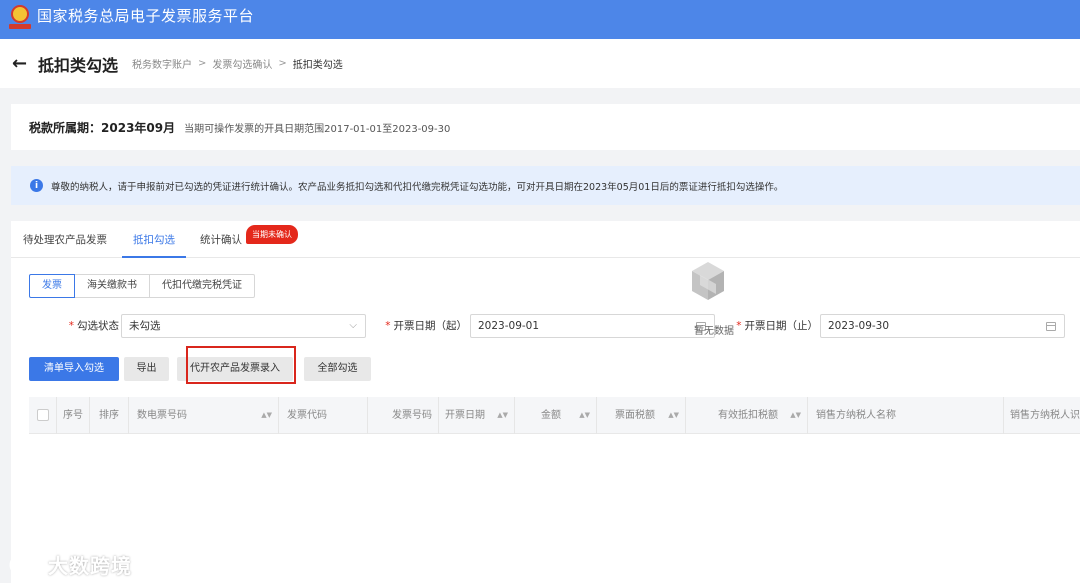 The height and width of the screenshot is (583, 1080). I want to click on breadcrumb-item-tax-account: 税务数字账户, so click(162, 63).